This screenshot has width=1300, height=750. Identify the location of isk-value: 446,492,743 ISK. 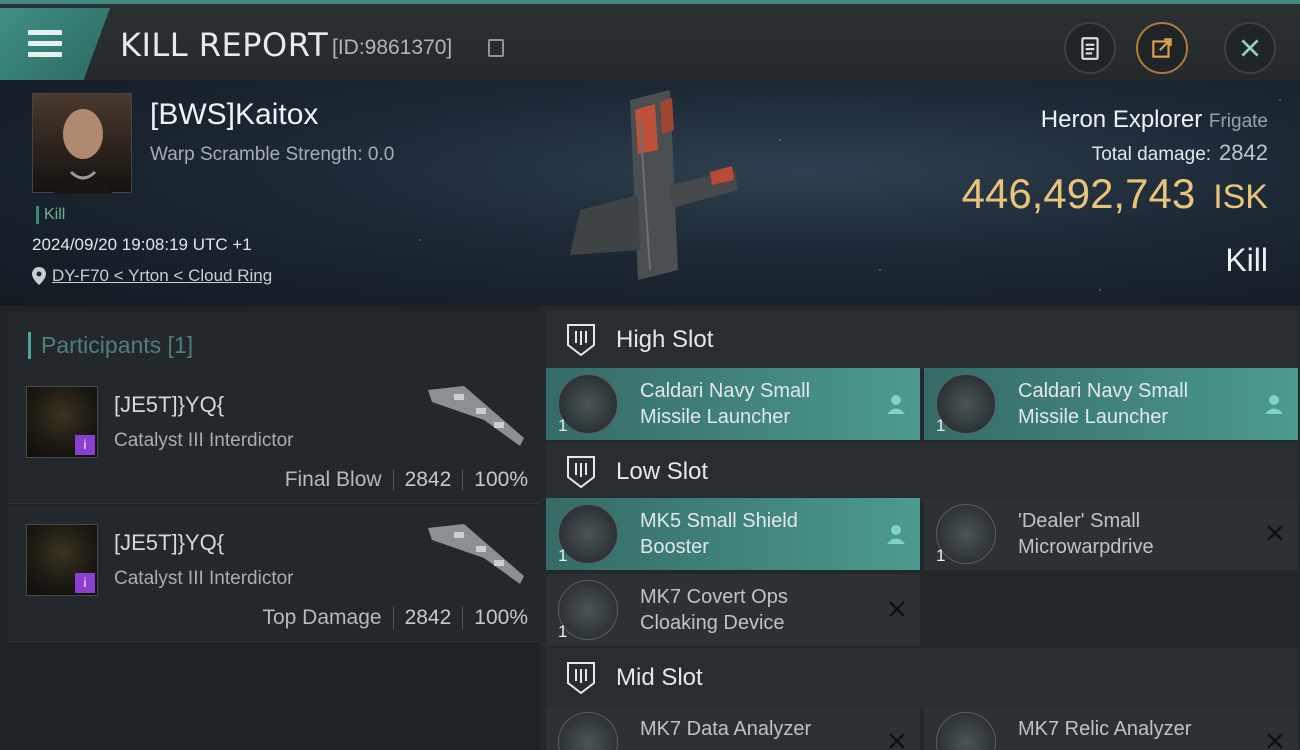
(1115, 194).